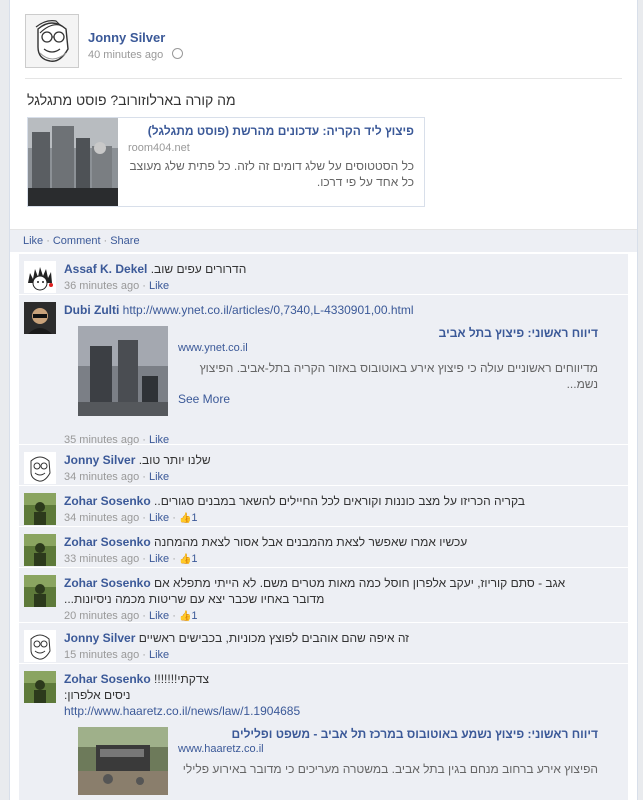  Describe the element at coordinates (77, 241) in the screenshot. I see `comment-link: Comment` at that location.